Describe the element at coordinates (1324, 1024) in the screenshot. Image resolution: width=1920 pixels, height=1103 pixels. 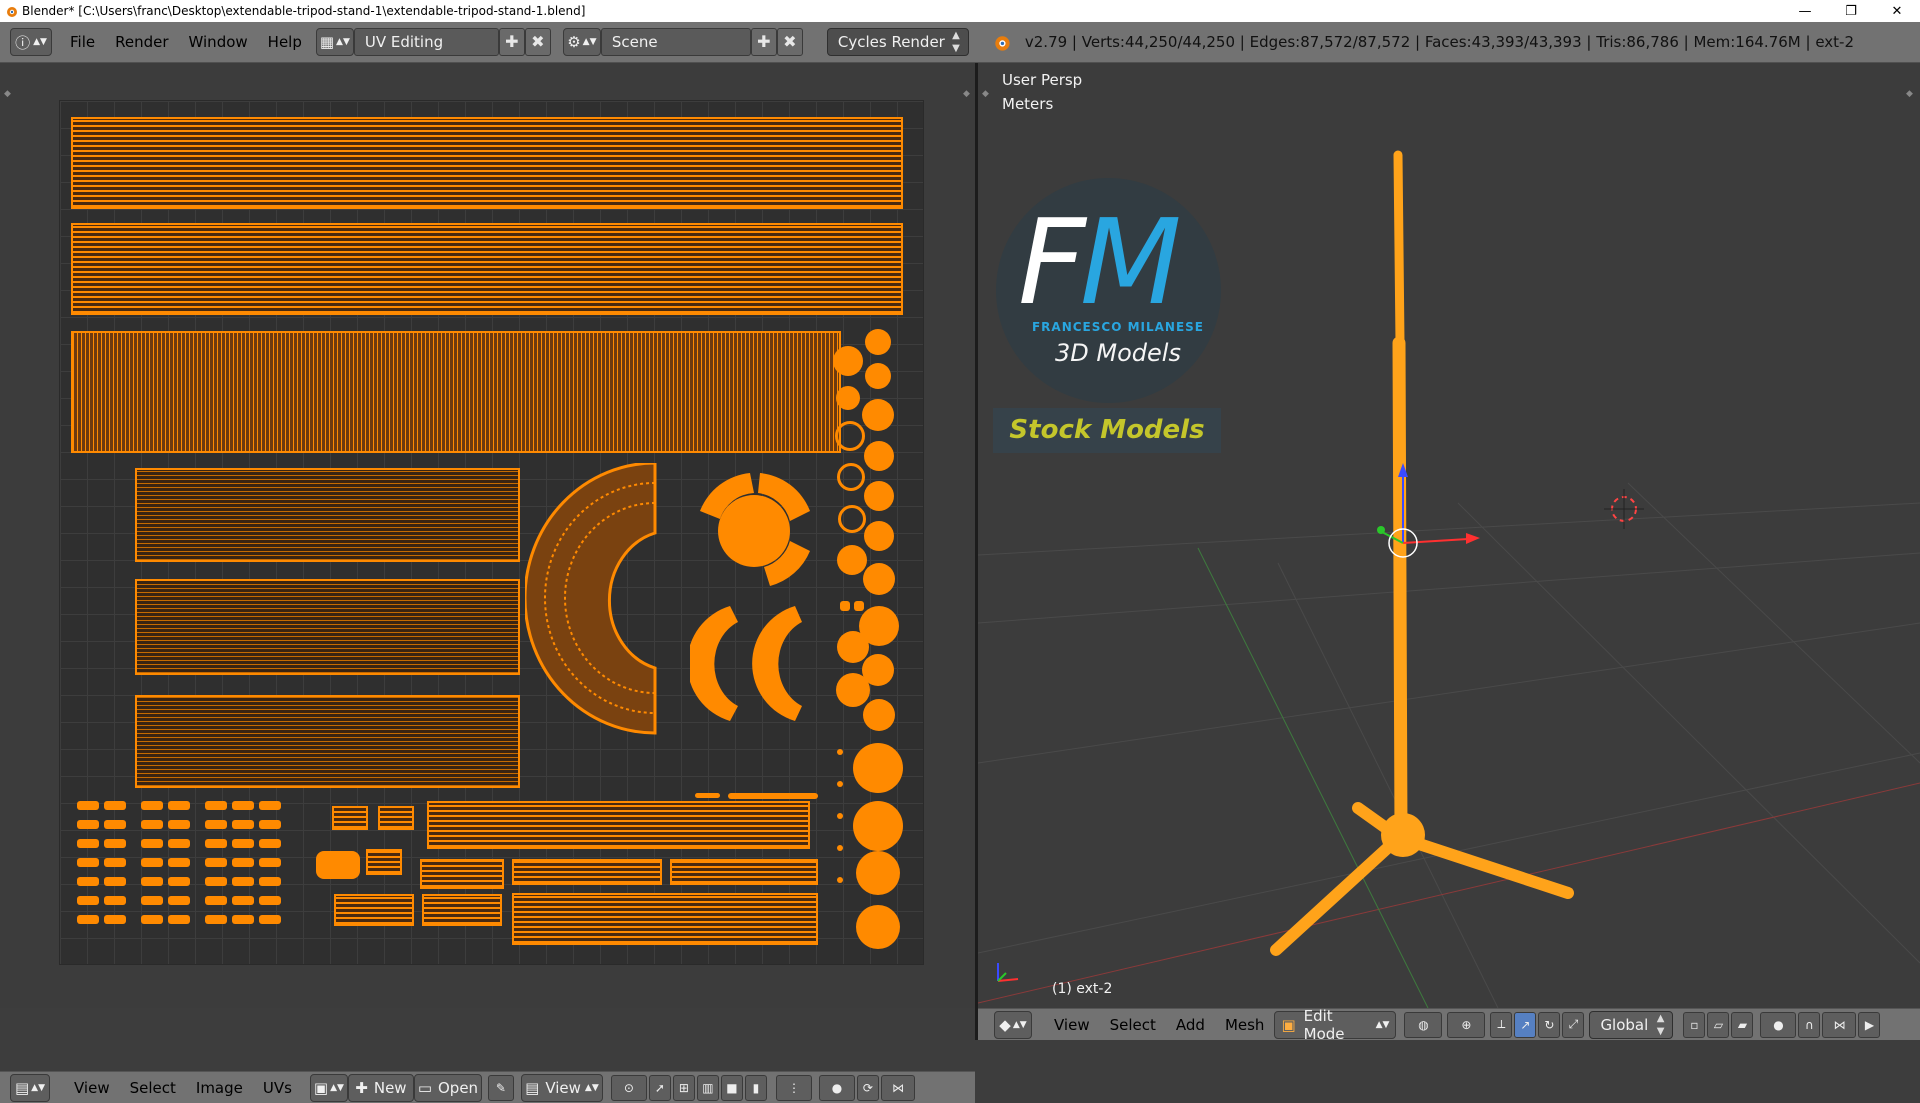
I see `mode-label: Edit Mode` at that location.